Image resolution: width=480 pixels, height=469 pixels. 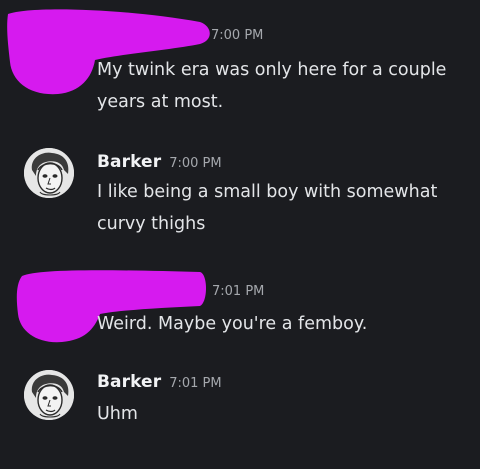 I want to click on message-text: Uhm, so click(x=117, y=414).